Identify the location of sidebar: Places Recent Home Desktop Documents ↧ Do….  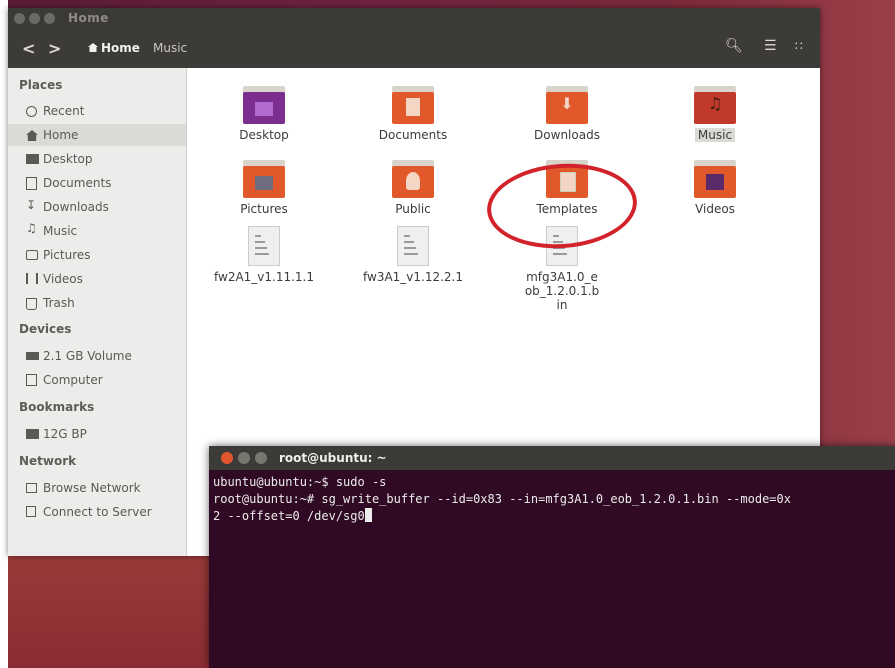
(97, 312).